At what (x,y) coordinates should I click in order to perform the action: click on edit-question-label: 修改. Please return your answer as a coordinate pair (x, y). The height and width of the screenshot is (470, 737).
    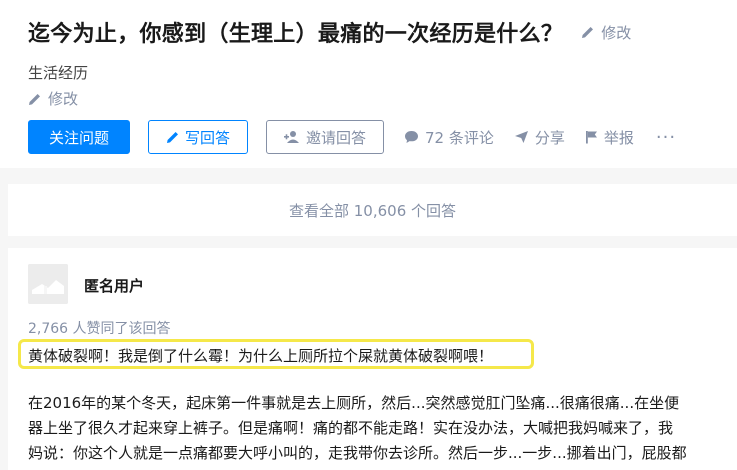
    Looking at the image, I should click on (616, 32).